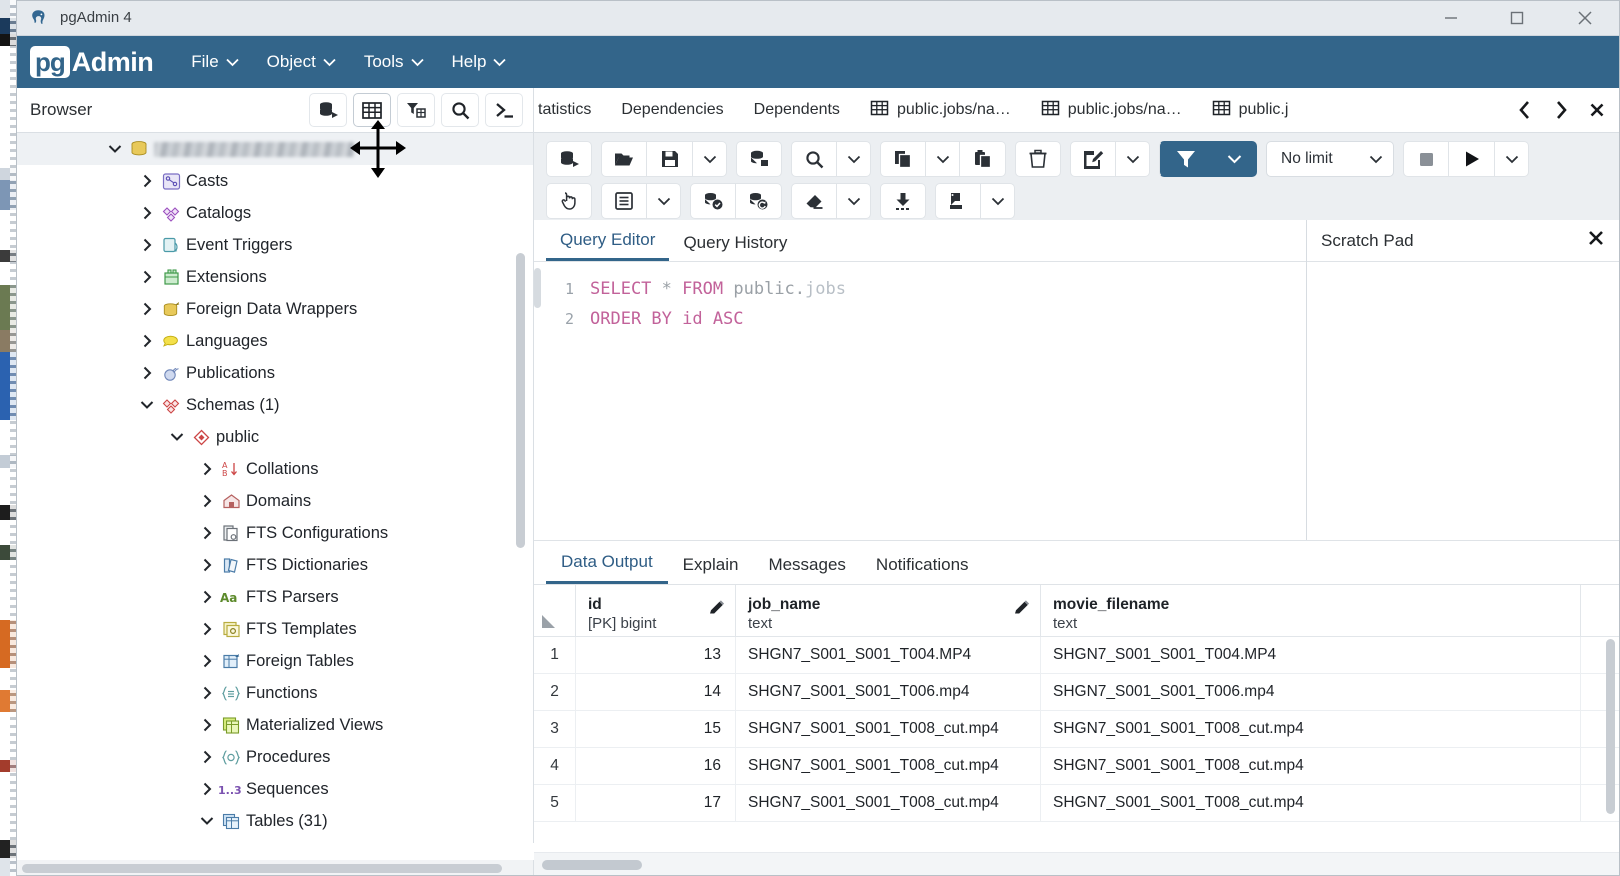 This screenshot has height=876, width=1620. I want to click on sidebar-item-public: public, so click(274, 437).